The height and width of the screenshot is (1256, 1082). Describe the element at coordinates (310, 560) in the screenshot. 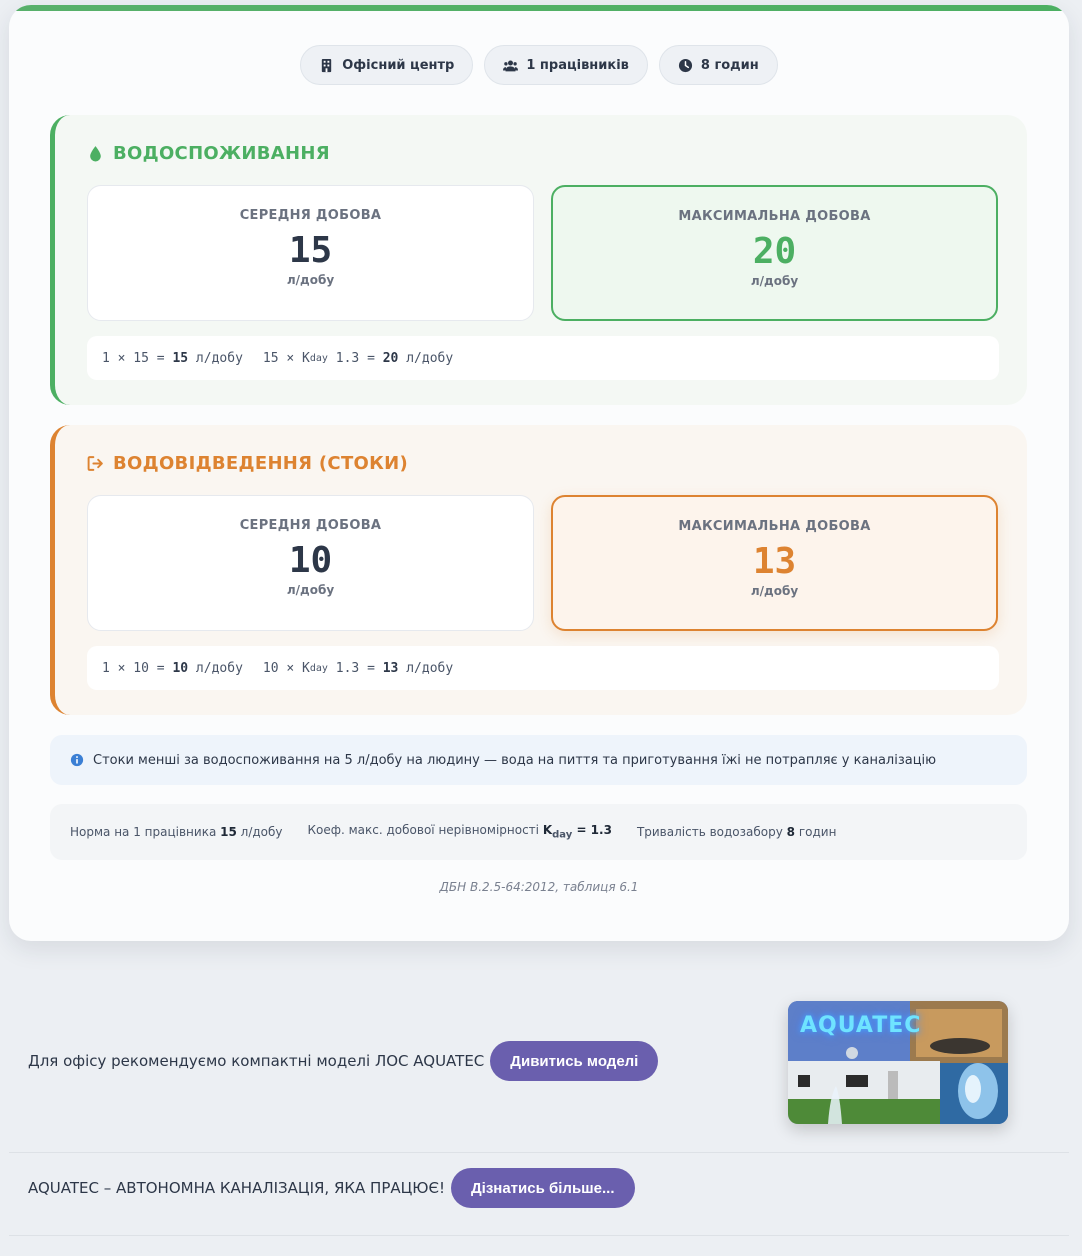

I see `box-value: 10` at that location.